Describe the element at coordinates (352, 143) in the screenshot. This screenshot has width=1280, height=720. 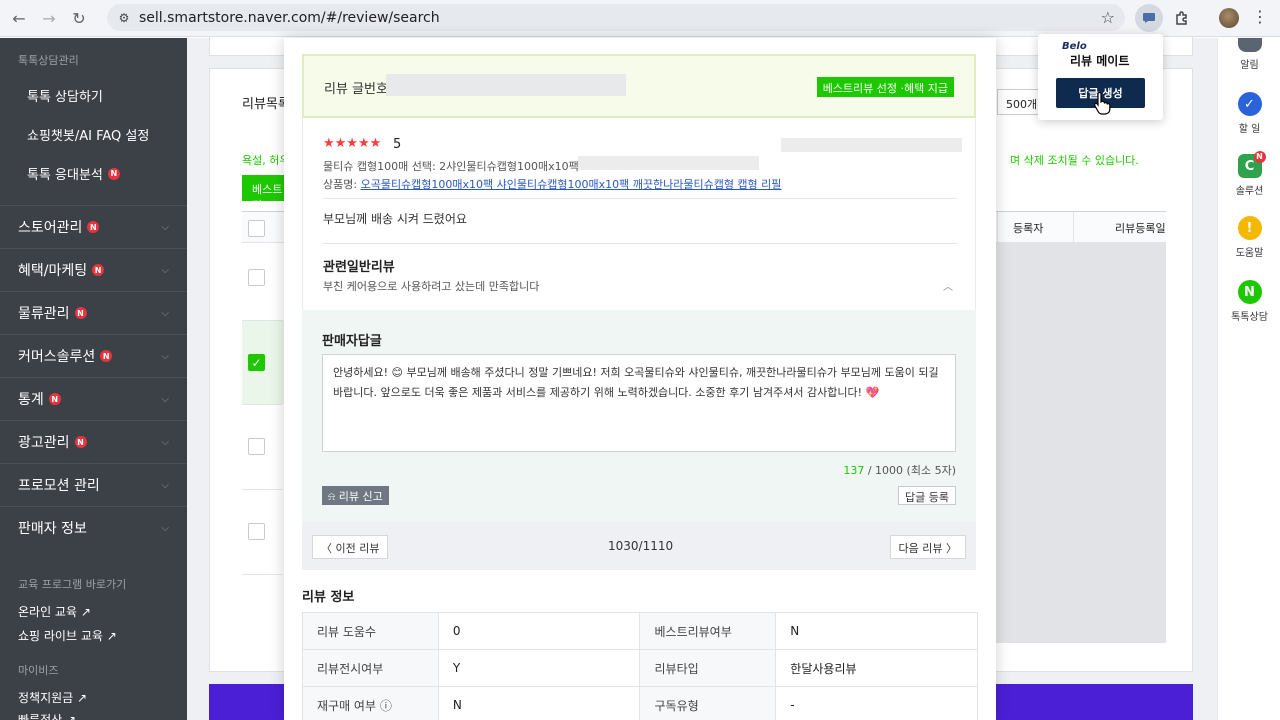
I see `star-rating-icon: ★★★★★` at that location.